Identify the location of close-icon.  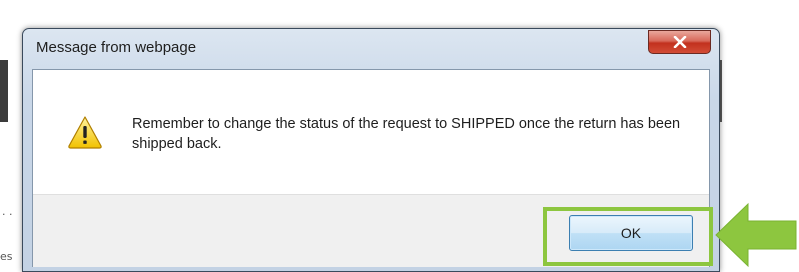
(679, 42).